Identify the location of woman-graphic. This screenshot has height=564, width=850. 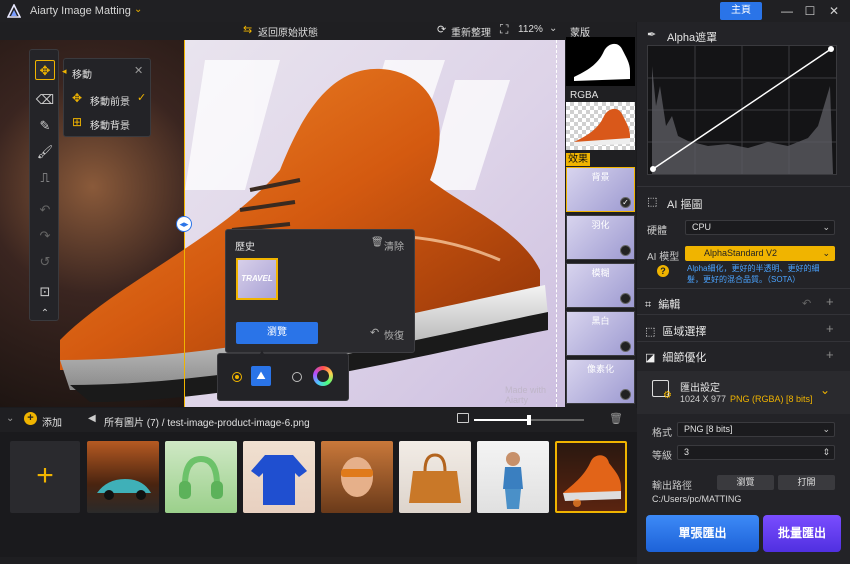
(513, 480).